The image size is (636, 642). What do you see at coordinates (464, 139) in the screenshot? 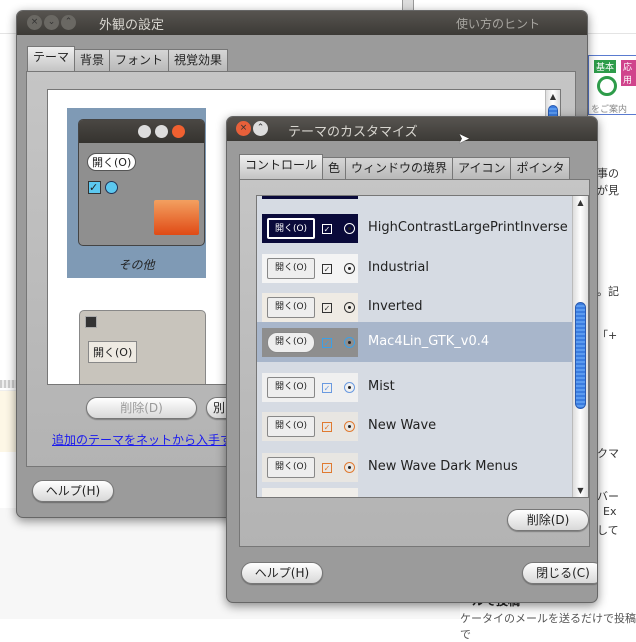
I see `mouse-cursor-icon: ➤` at bounding box center [464, 139].